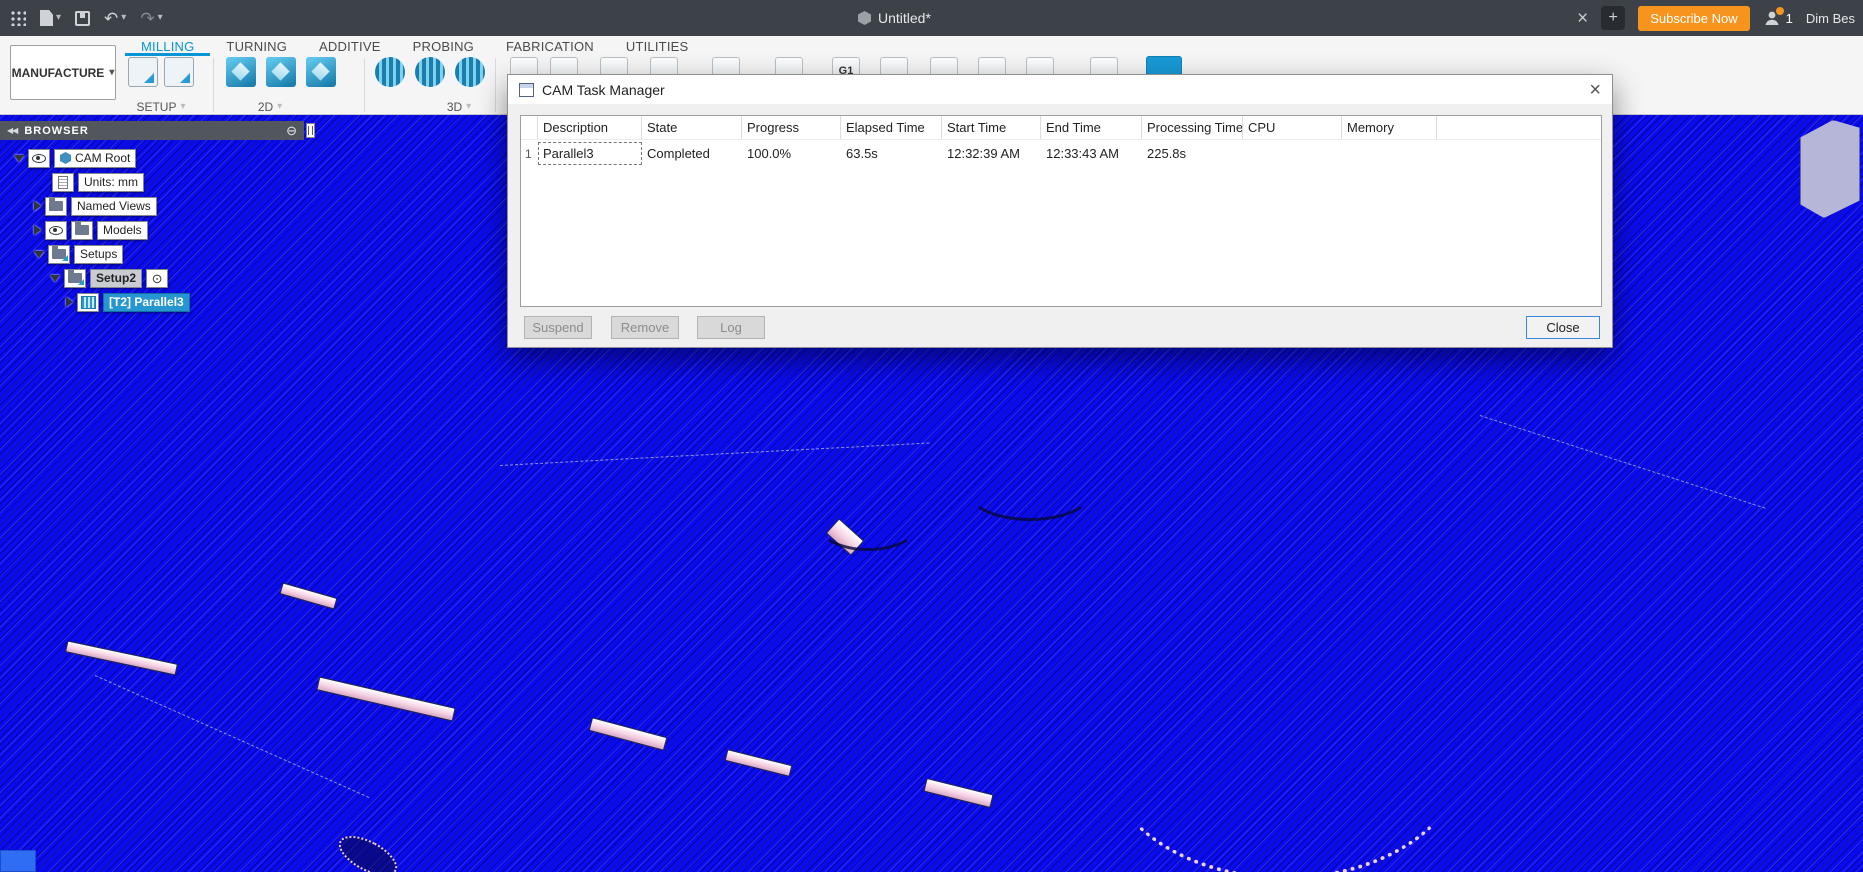  What do you see at coordinates (291, 131) in the screenshot?
I see `minimize-panel-icon: ⊖` at bounding box center [291, 131].